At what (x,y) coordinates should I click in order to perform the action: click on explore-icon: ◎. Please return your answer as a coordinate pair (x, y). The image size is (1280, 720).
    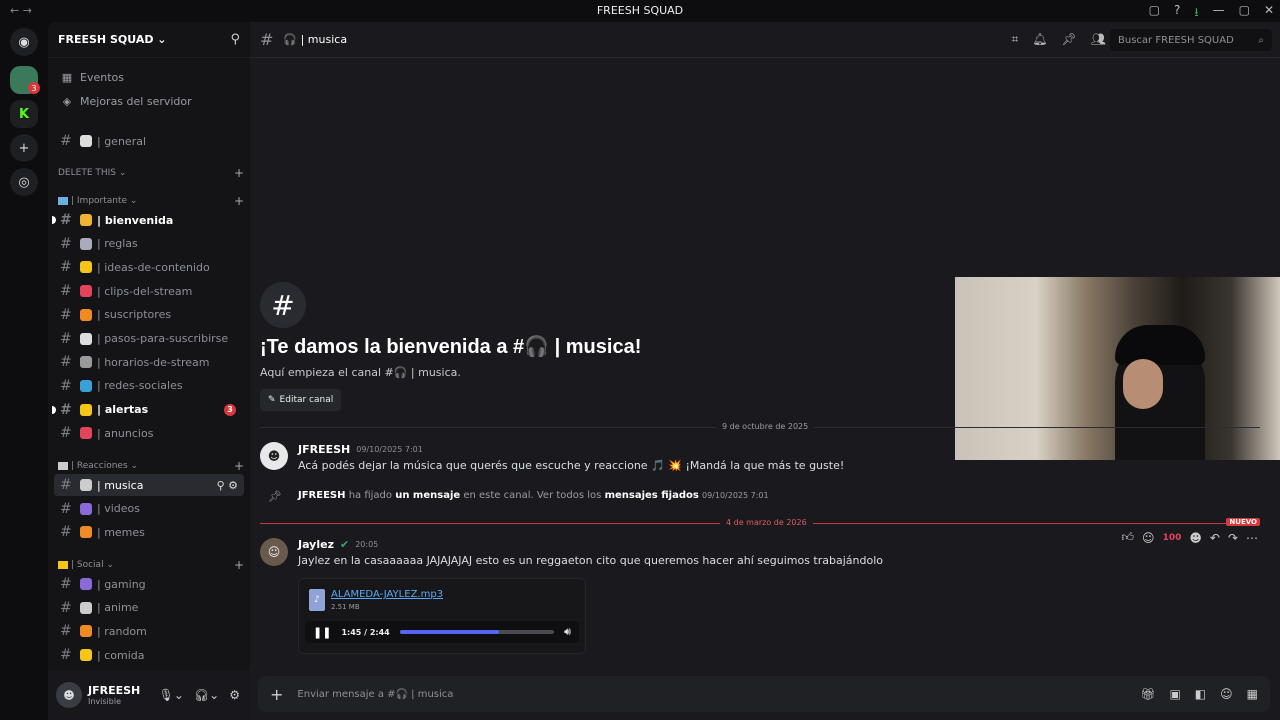
    Looking at the image, I should click on (24, 182).